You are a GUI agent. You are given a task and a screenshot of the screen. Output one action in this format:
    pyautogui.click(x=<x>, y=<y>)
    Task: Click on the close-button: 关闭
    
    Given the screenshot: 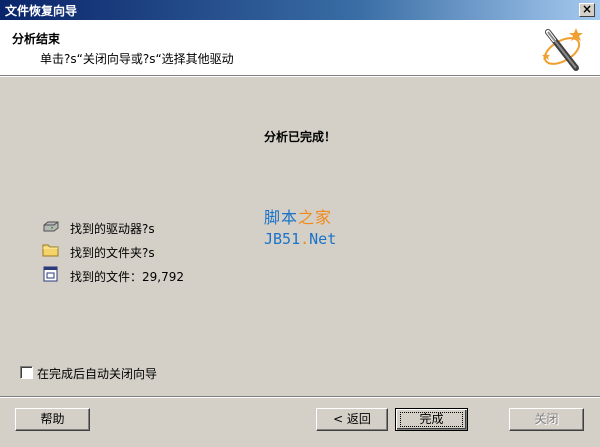 What is the action you would take?
    pyautogui.click(x=546, y=419)
    